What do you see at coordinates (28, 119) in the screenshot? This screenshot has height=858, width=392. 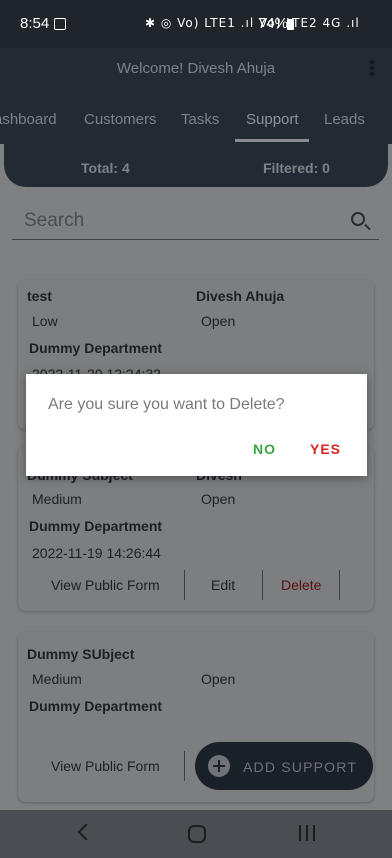 I see `tab-dashboard: ashboard` at bounding box center [28, 119].